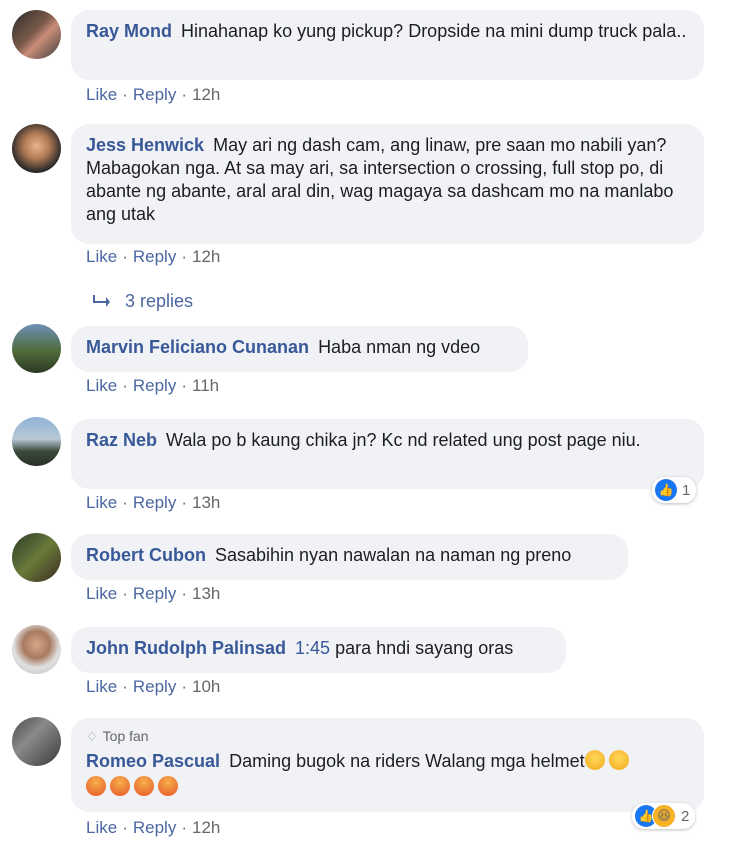 The image size is (750, 852). Describe the element at coordinates (686, 490) in the screenshot. I see `reaction-count: 1` at that location.